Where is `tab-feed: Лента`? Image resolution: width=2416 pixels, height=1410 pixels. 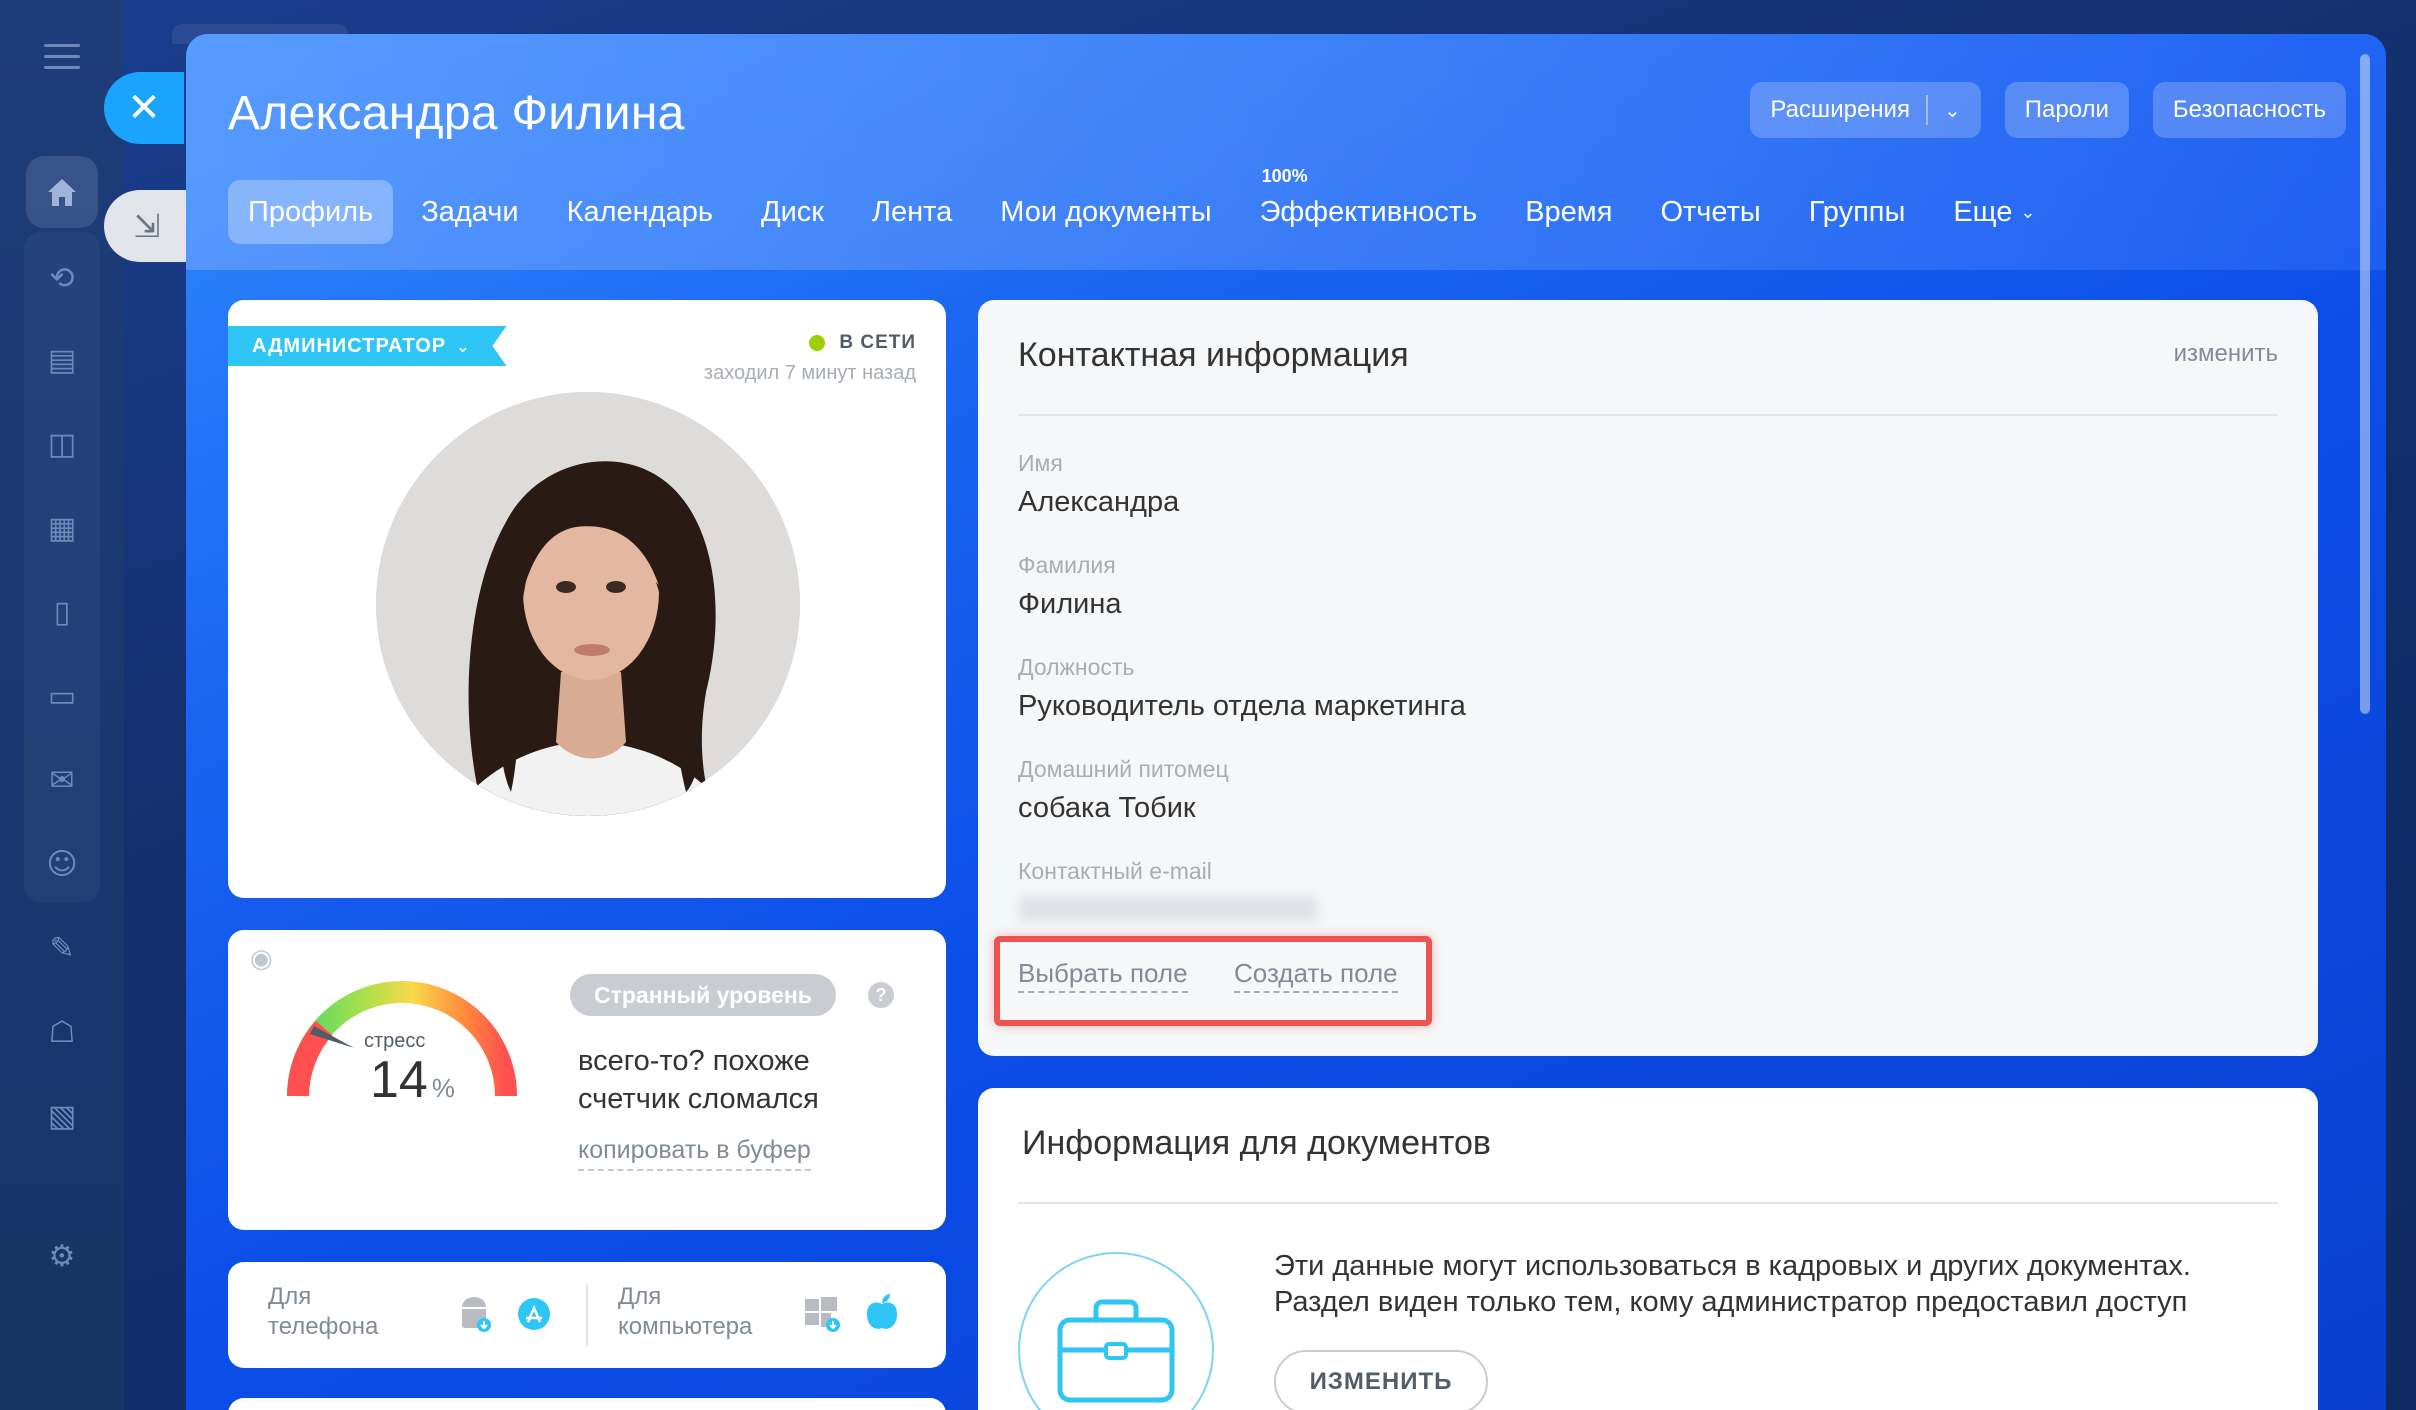
tab-feed: Лента is located at coordinates (912, 212).